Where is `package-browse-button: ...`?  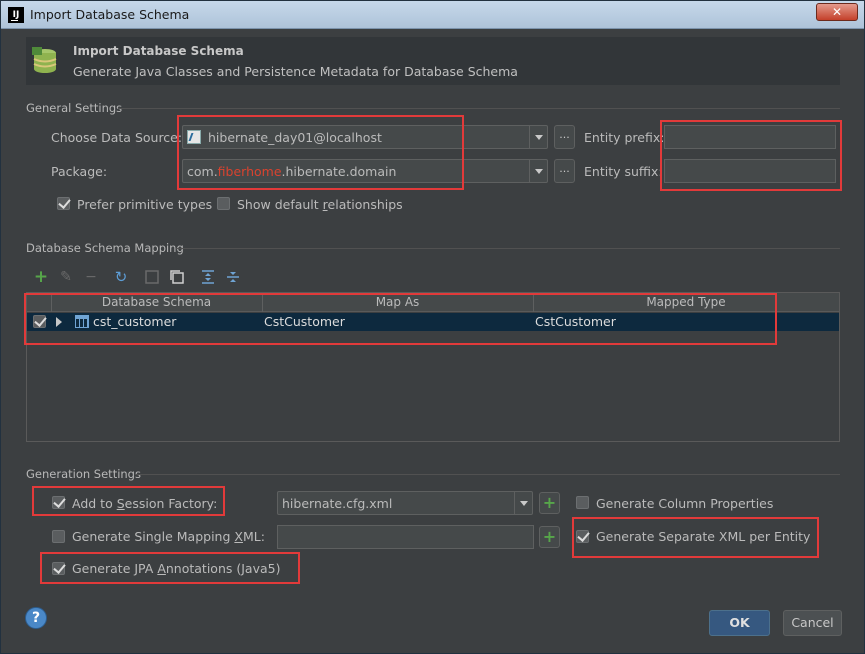
package-browse-button: ... is located at coordinates (564, 171).